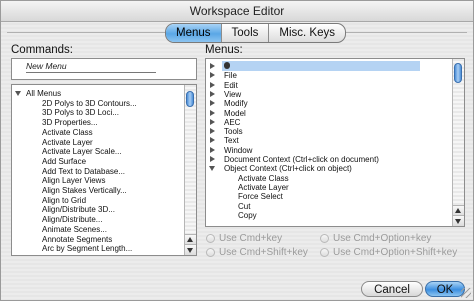 This screenshot has width=474, height=301. I want to click on tab-tools: Tools, so click(244, 33).